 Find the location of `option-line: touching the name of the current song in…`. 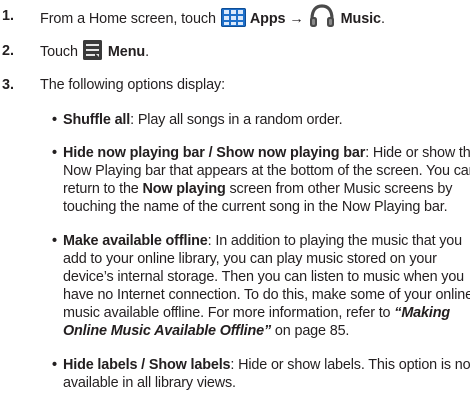

option-line: touching the name of the current song in… is located at coordinates (255, 207).